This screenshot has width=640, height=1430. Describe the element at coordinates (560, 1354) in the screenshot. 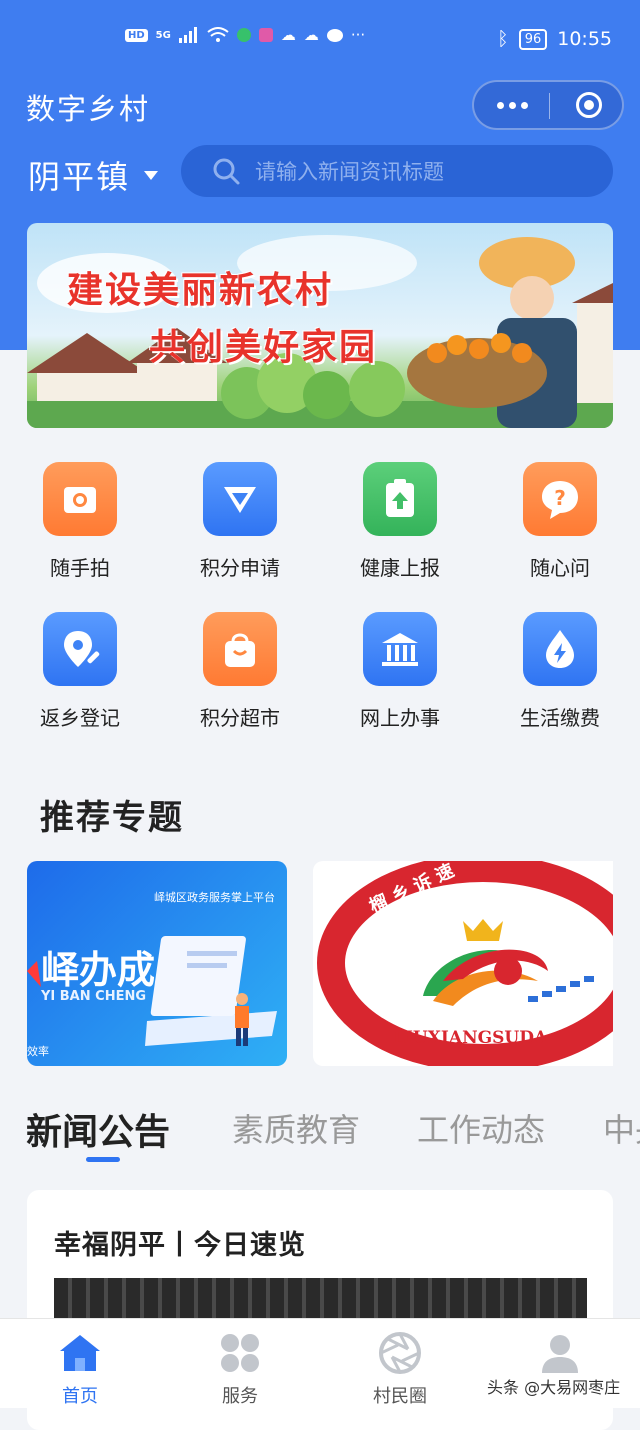

I see `person-icon` at that location.